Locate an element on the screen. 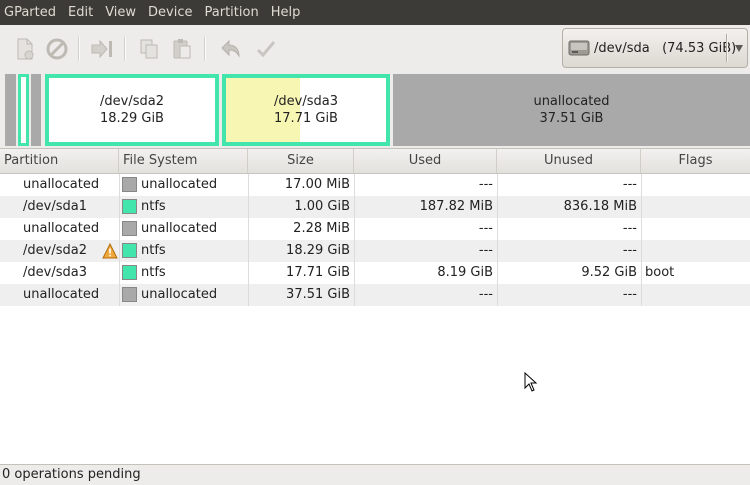 This screenshot has width=750, height=485. cell-size: 17.71 GiB is located at coordinates (318, 272).